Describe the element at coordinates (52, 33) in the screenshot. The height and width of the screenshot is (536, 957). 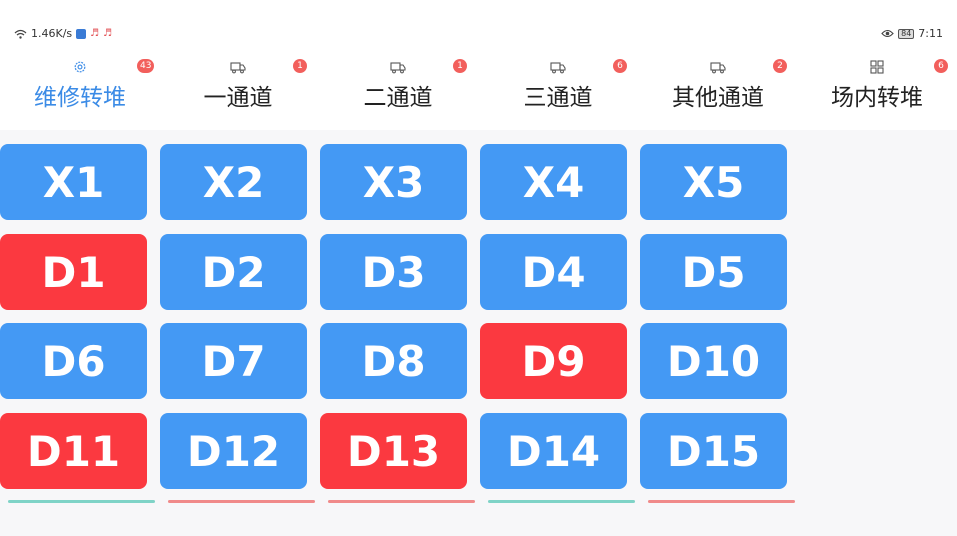
I see `network-speed: 1.46K/s` at that location.